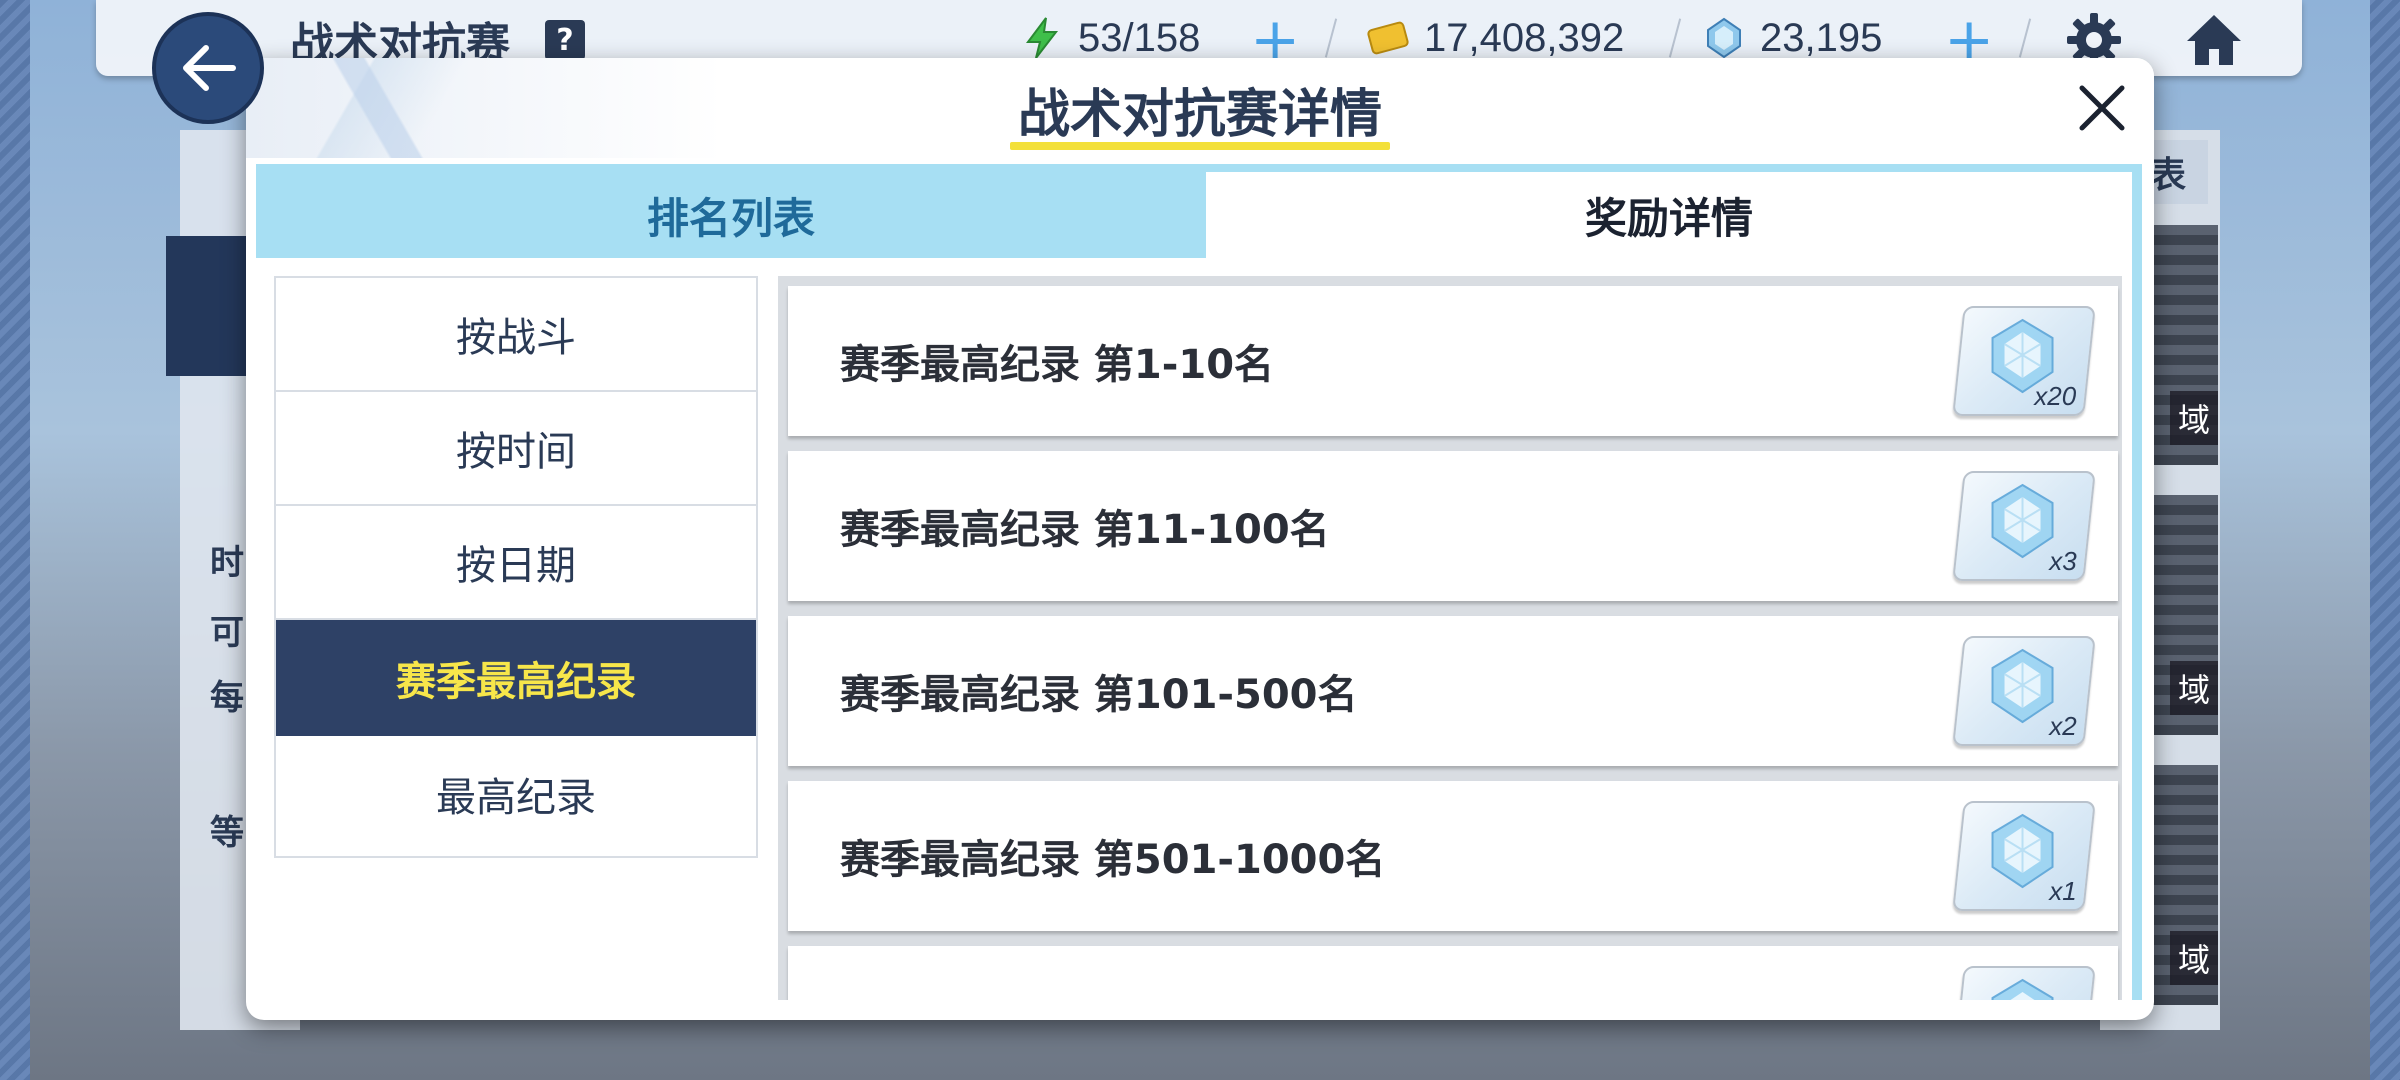 This screenshot has height=1080, width=2400. What do you see at coordinates (516, 335) in the screenshot?
I see `sort-item-battle: 按战斗` at bounding box center [516, 335].